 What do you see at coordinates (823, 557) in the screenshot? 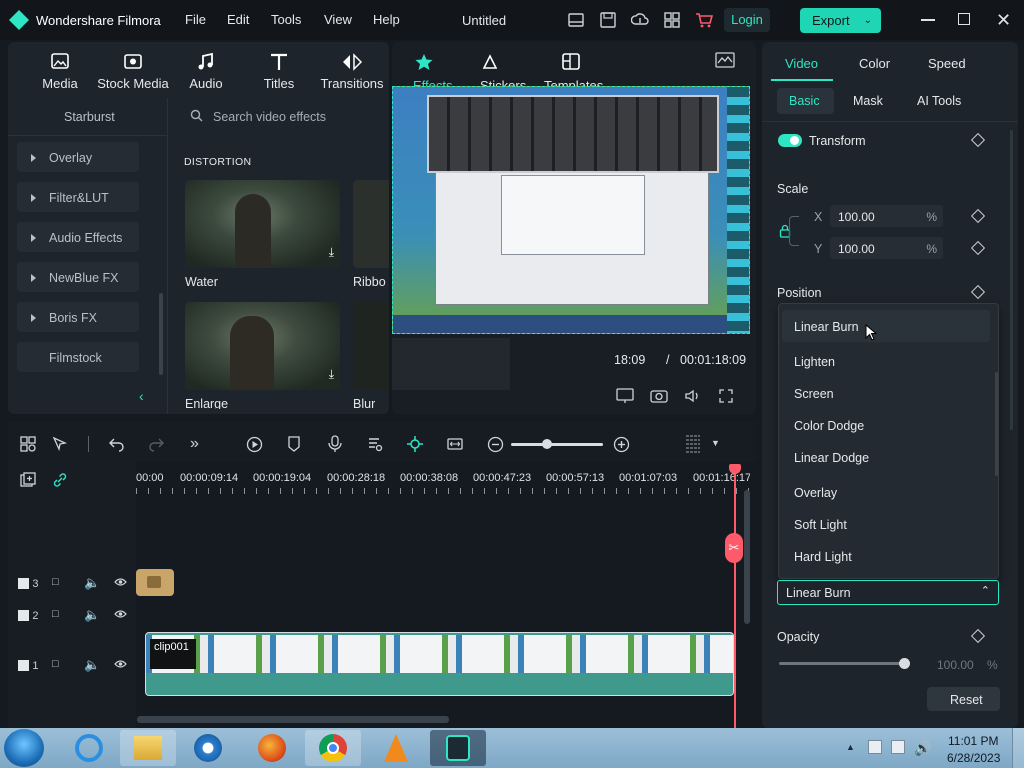
I see `blend-option-hard-light: Hard Light` at bounding box center [823, 557].